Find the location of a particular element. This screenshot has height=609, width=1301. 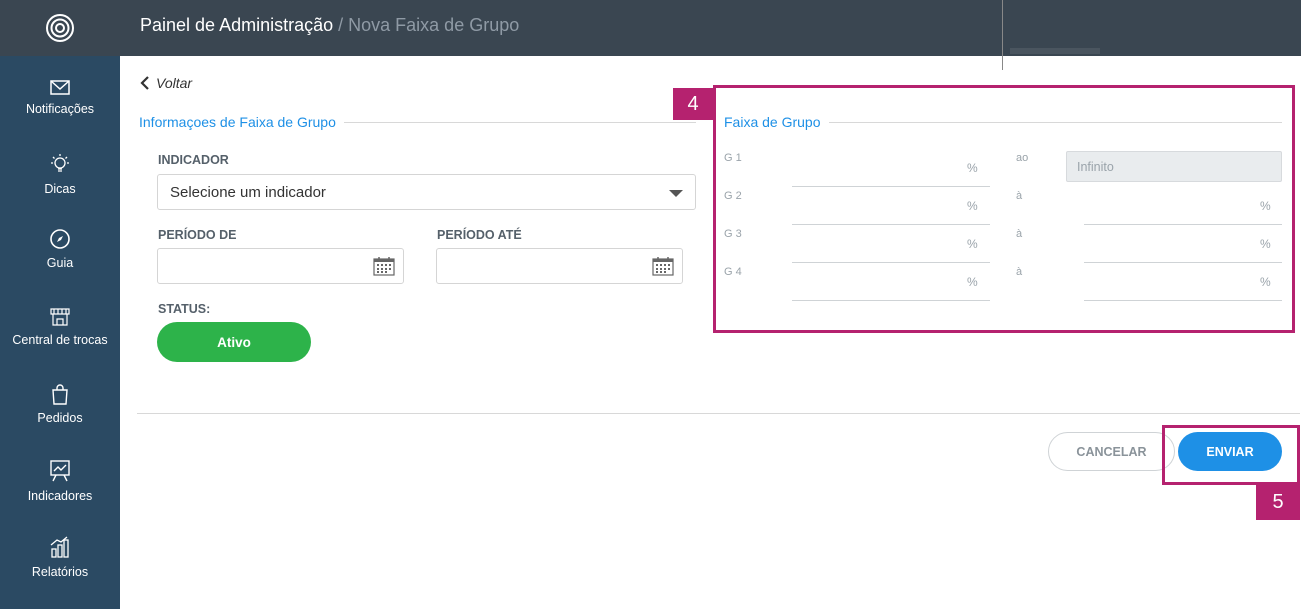

chevron-down-icon is located at coordinates (676, 193).